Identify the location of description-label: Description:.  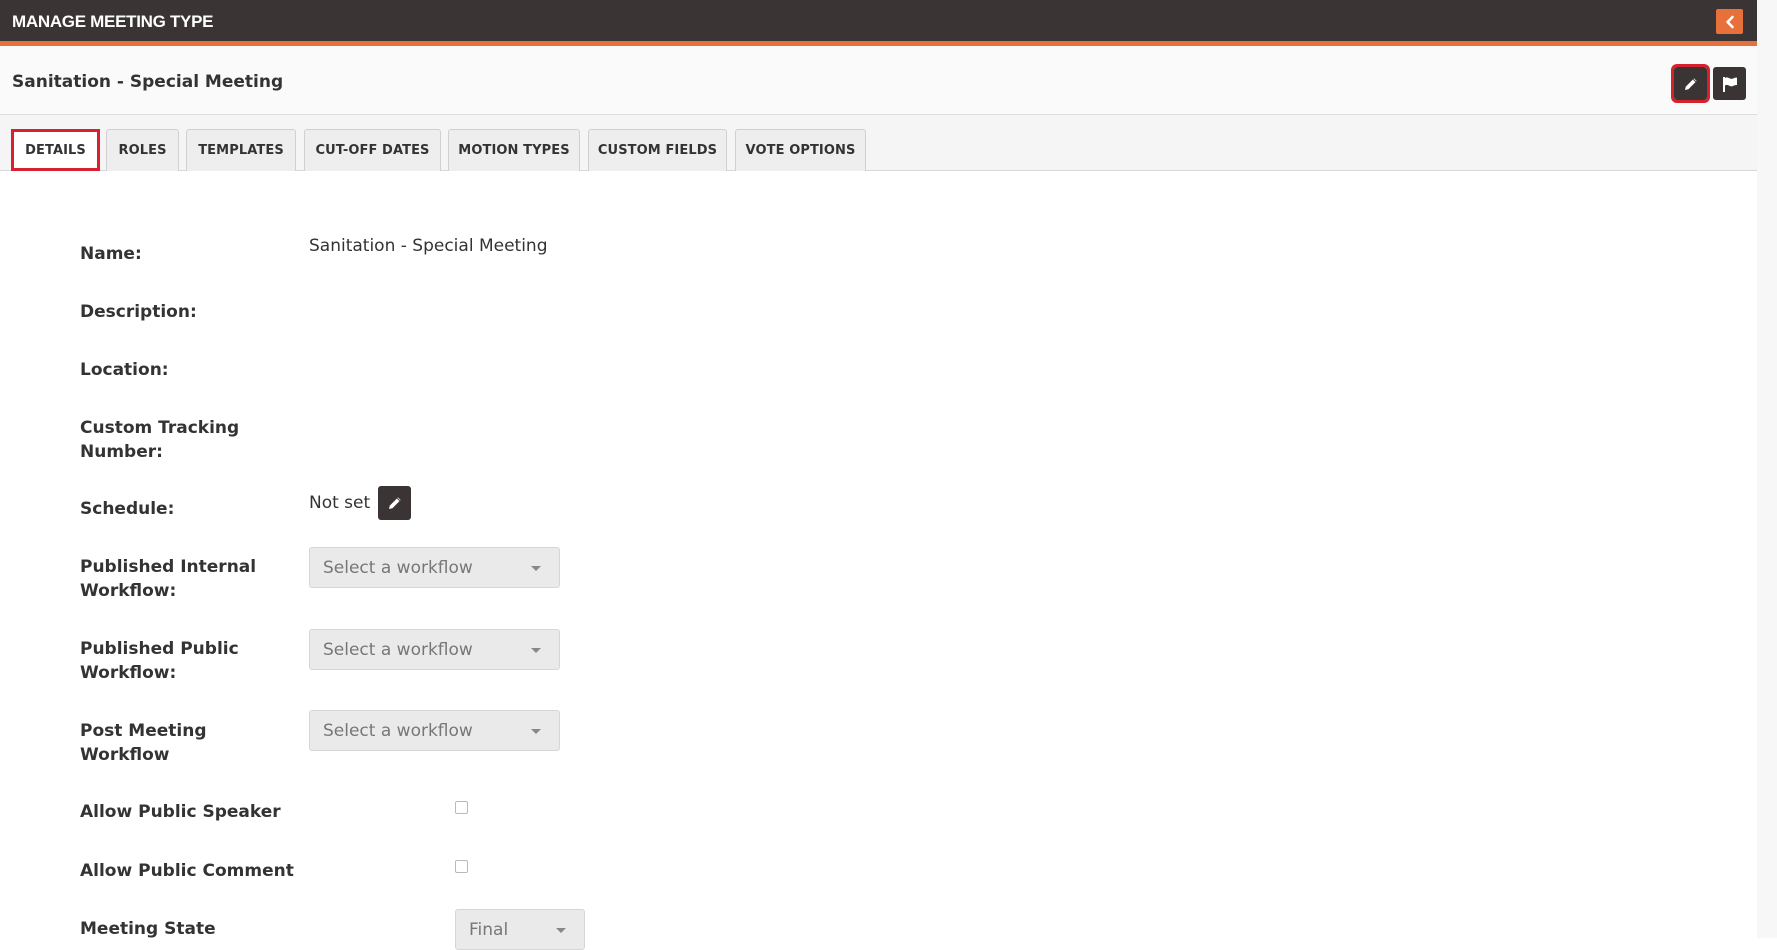
(138, 312).